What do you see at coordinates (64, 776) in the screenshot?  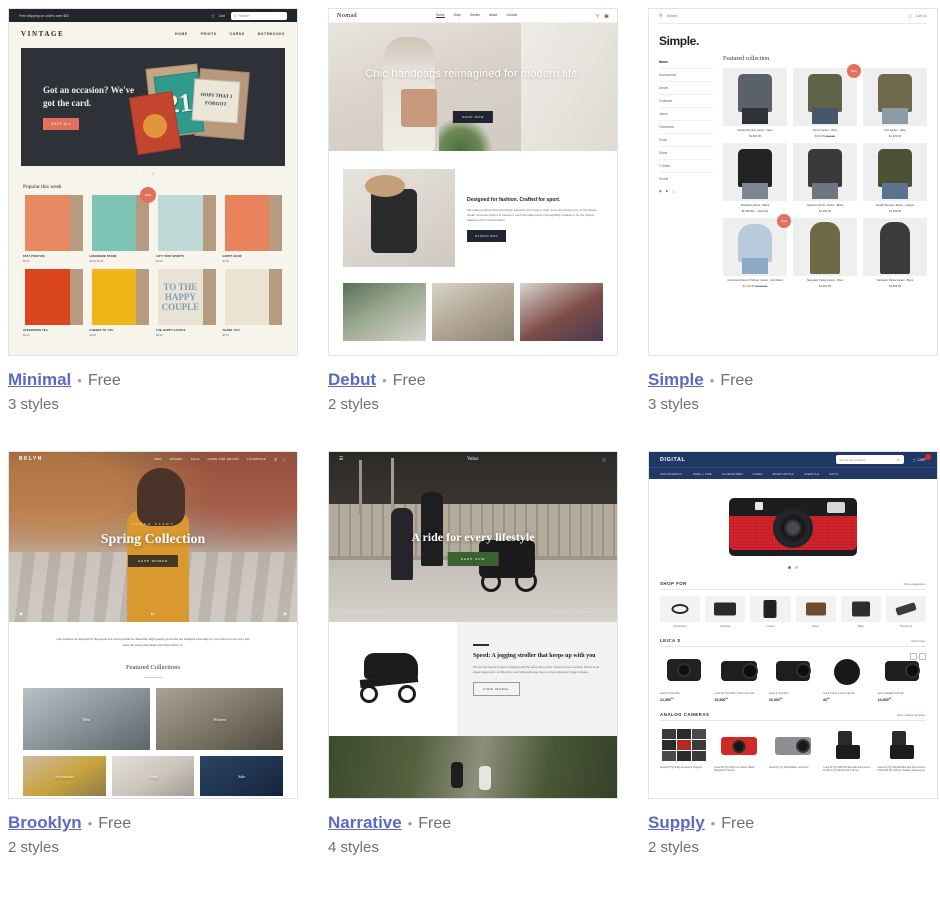 I see `collection-card-accessories: Accessories` at bounding box center [64, 776].